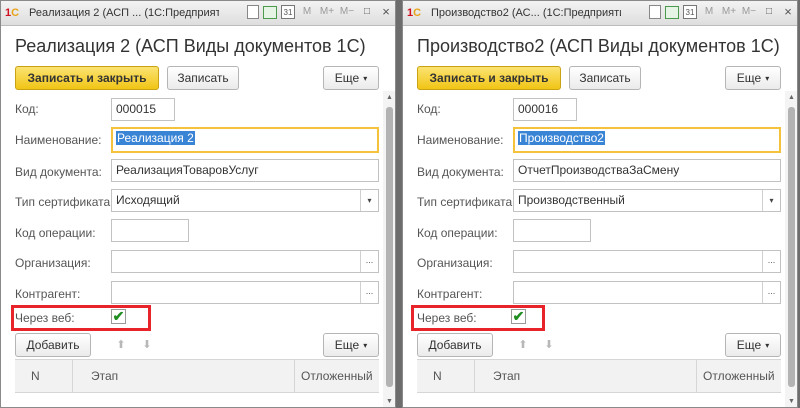 The image size is (800, 408). I want to click on code-field: 000016, so click(545, 109).